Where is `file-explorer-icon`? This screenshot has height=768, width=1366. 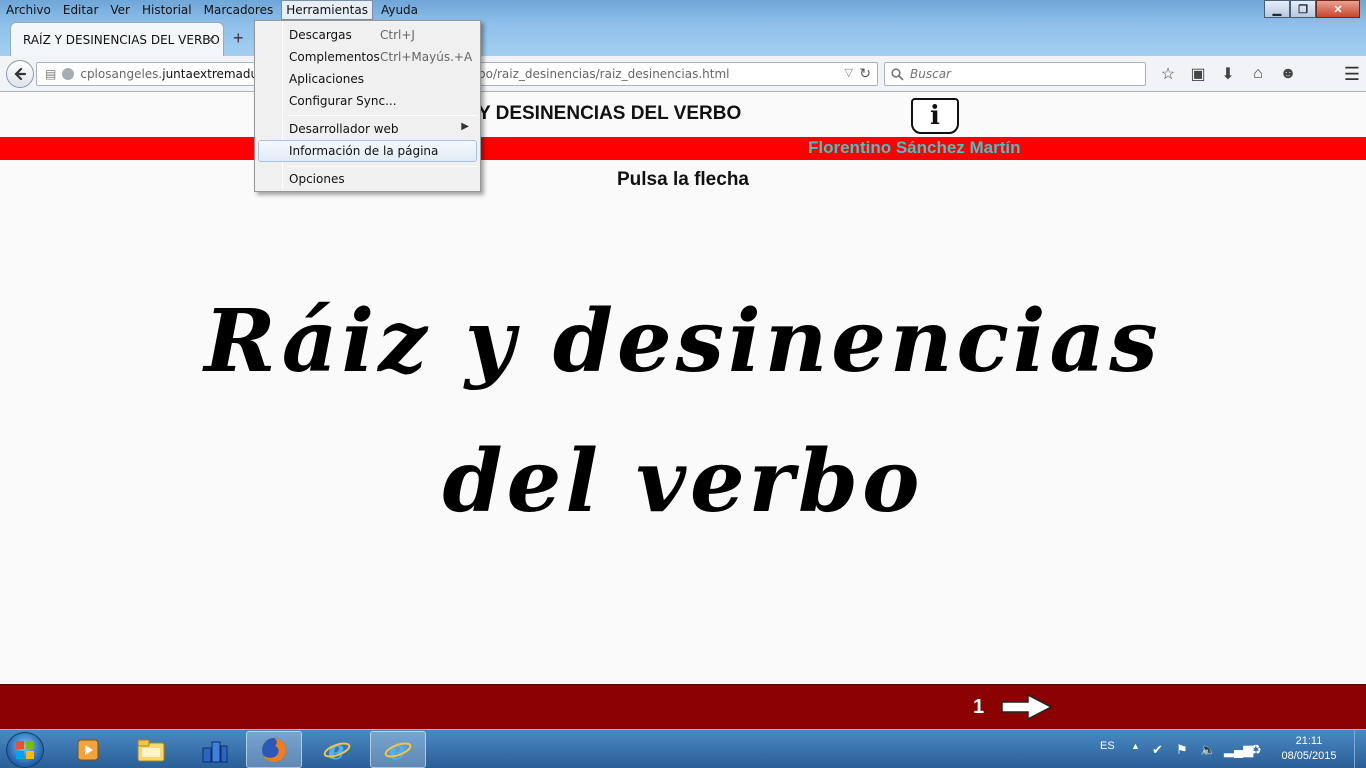
file-explorer-icon is located at coordinates (151, 750).